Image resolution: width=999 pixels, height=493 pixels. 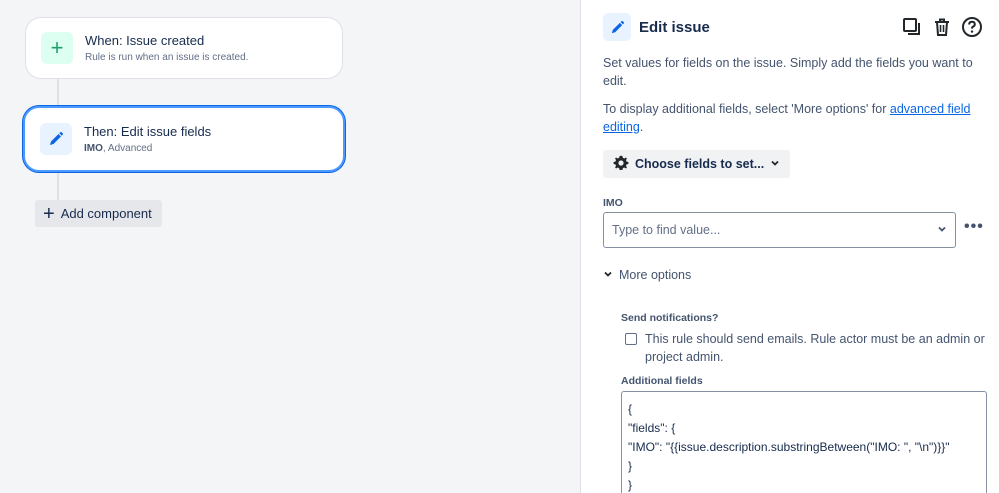 I want to click on more-actions-icon: •••, so click(x=974, y=227).